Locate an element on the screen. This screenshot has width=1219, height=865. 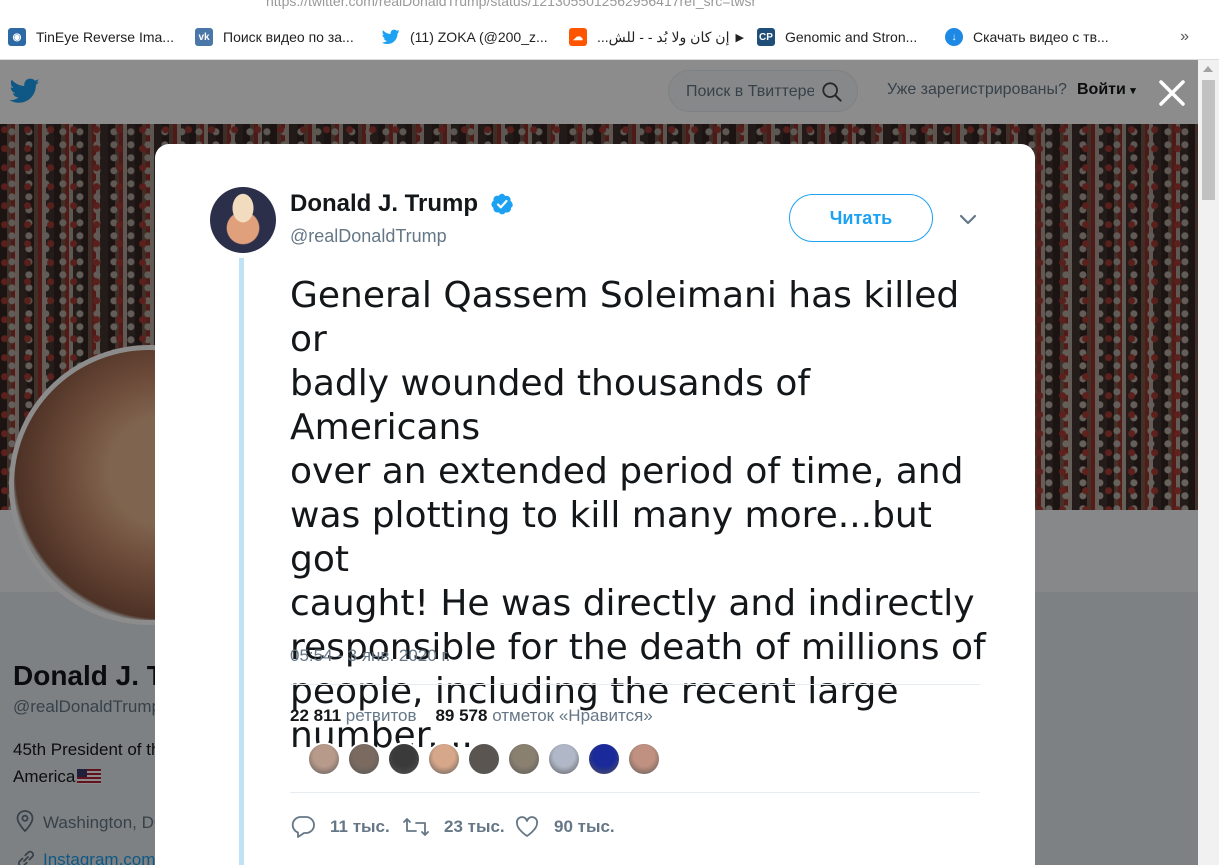
likes-label: отметок «Нравится» is located at coordinates (572, 715).